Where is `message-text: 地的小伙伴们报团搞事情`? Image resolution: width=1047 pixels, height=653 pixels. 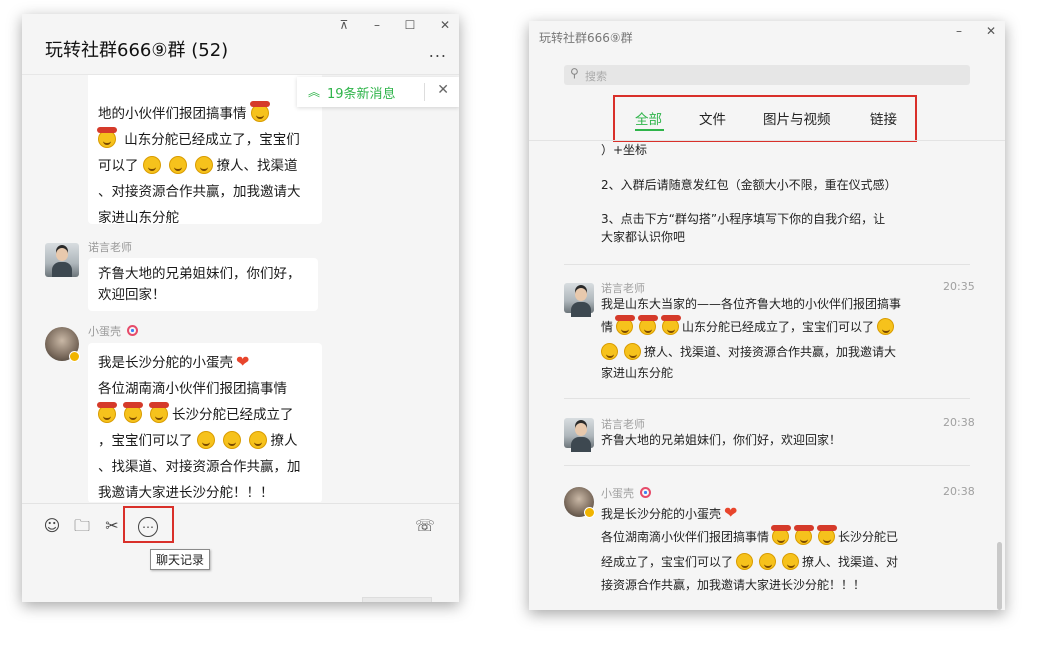 message-text: 地的小伙伴们报团搞事情 is located at coordinates (172, 114).